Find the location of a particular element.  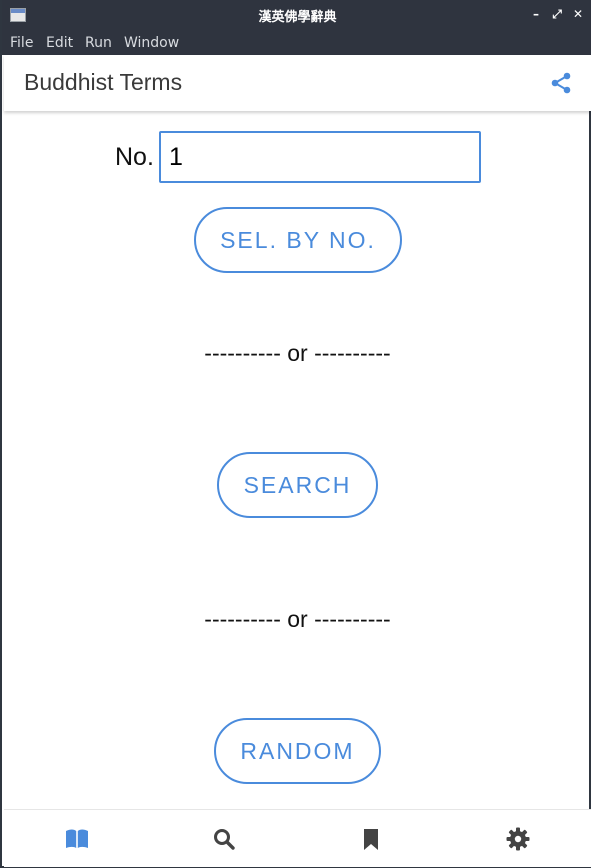

number-label: No. is located at coordinates (134, 157).